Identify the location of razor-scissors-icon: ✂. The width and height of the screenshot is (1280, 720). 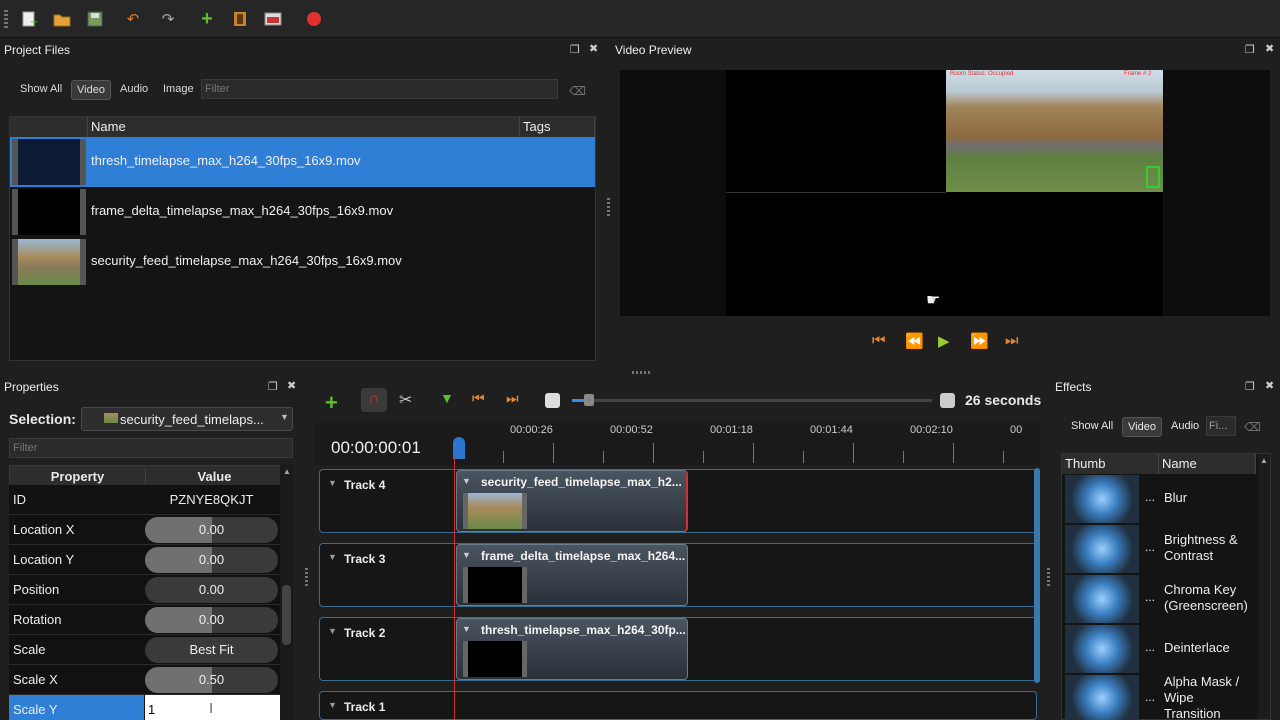
(405, 400).